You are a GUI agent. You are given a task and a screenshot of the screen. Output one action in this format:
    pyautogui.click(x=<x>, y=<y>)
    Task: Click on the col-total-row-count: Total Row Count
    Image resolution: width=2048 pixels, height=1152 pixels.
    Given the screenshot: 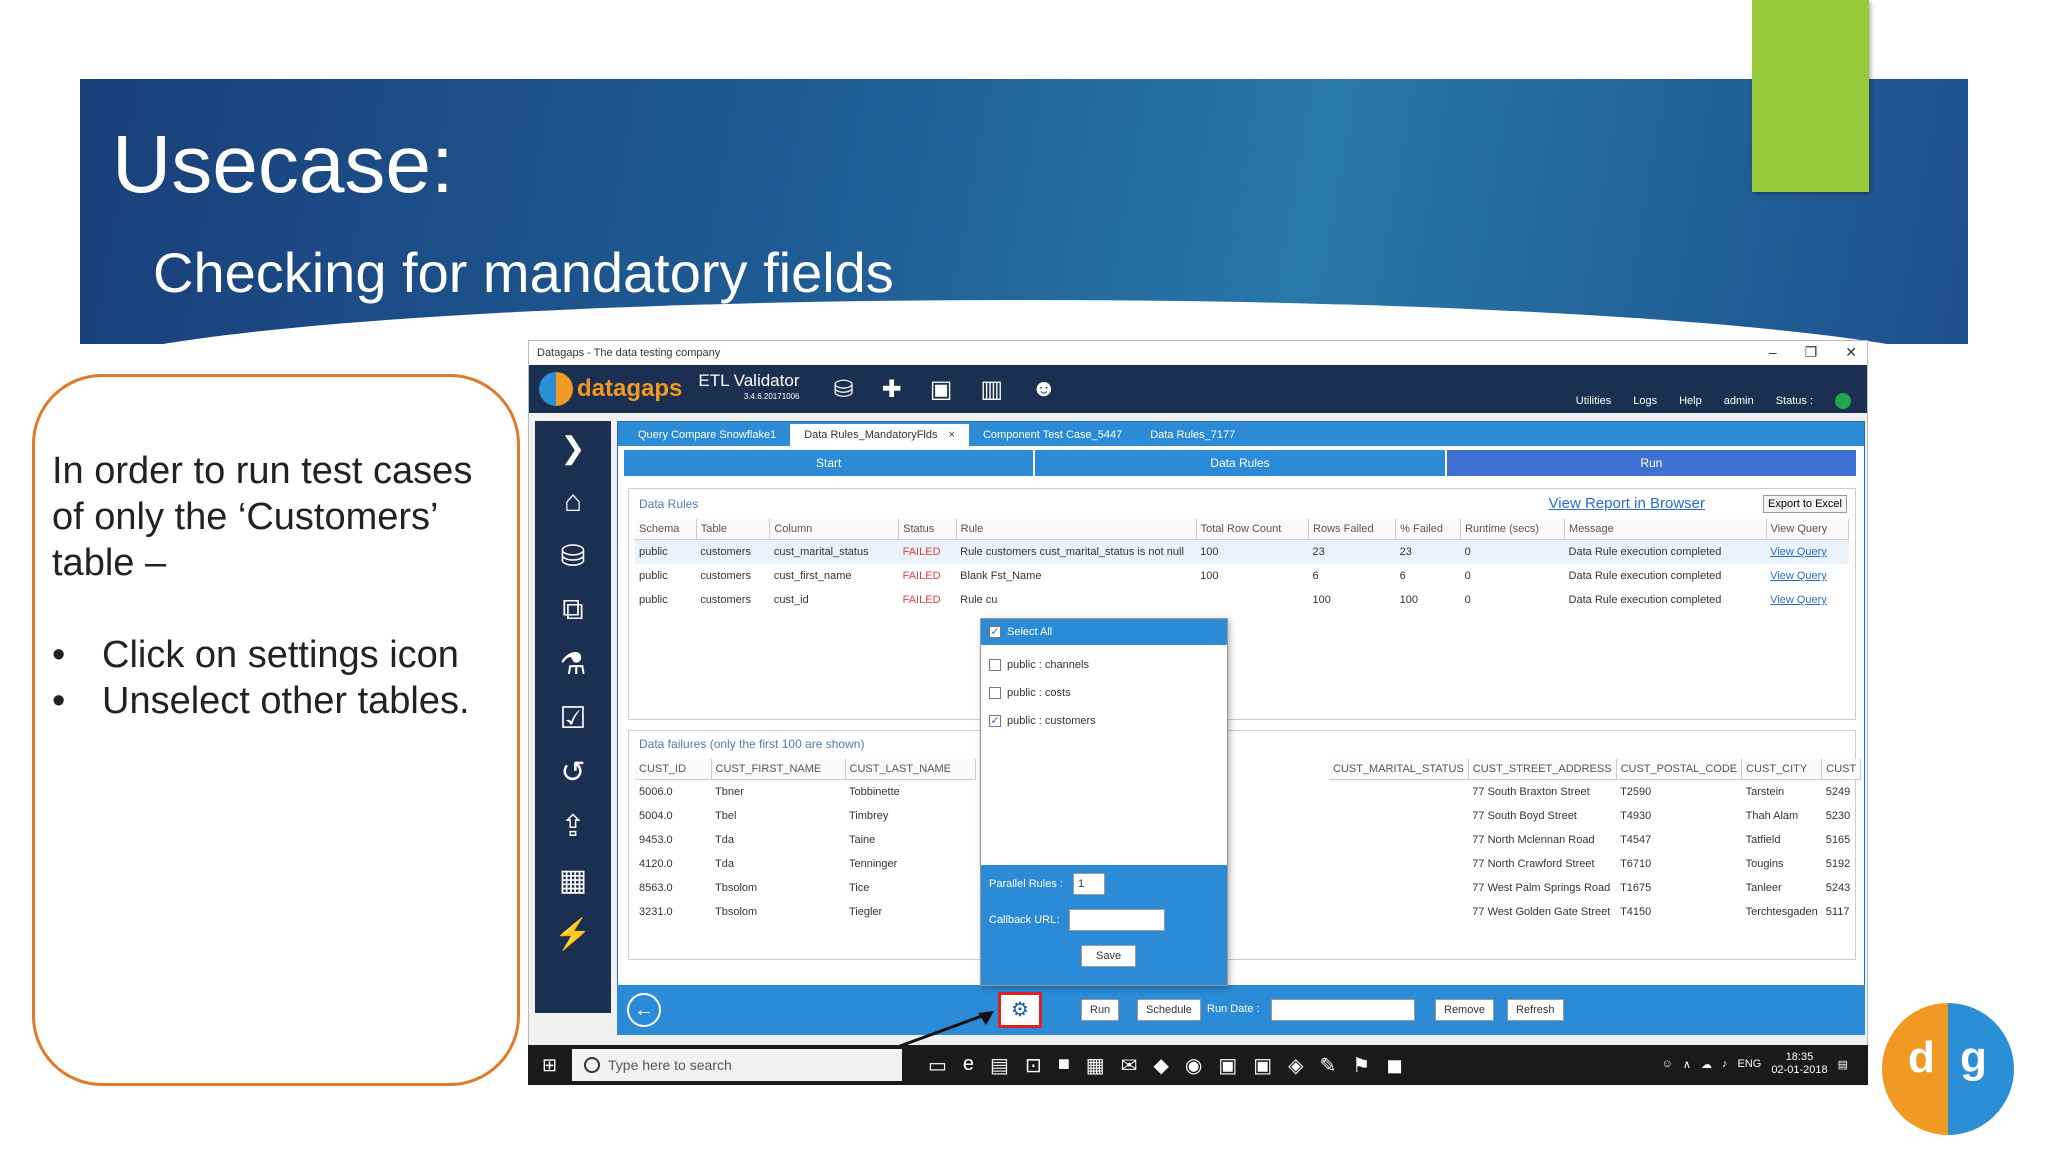 What is the action you would take?
    pyautogui.click(x=1253, y=529)
    